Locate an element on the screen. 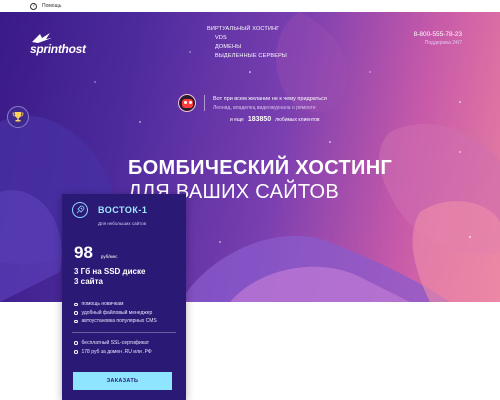  card-divider is located at coordinates (124, 332).